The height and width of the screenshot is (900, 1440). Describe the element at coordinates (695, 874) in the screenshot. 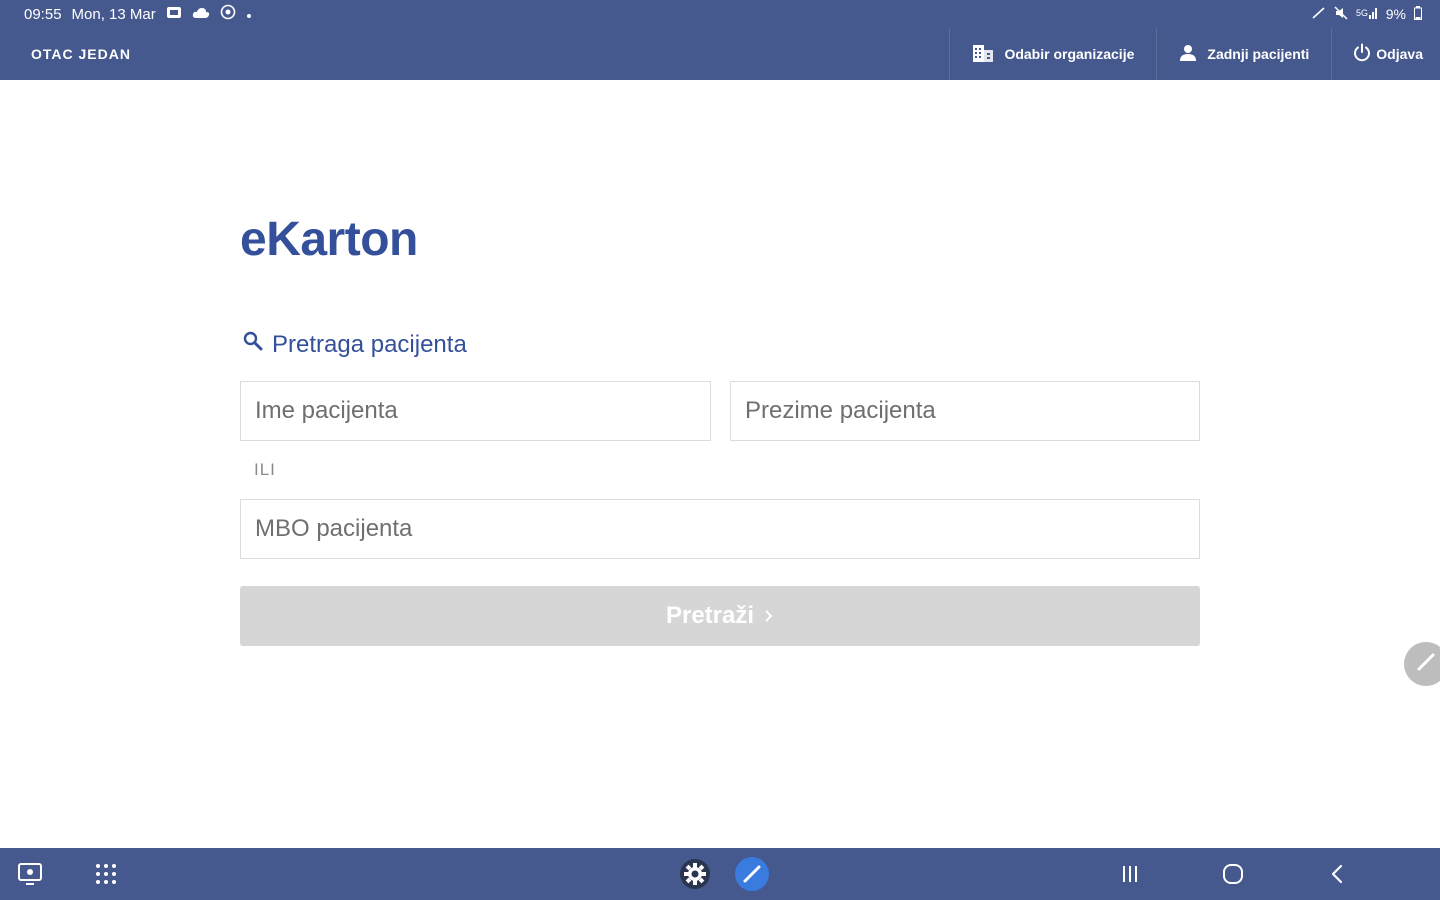

I see `settings-icon` at that location.